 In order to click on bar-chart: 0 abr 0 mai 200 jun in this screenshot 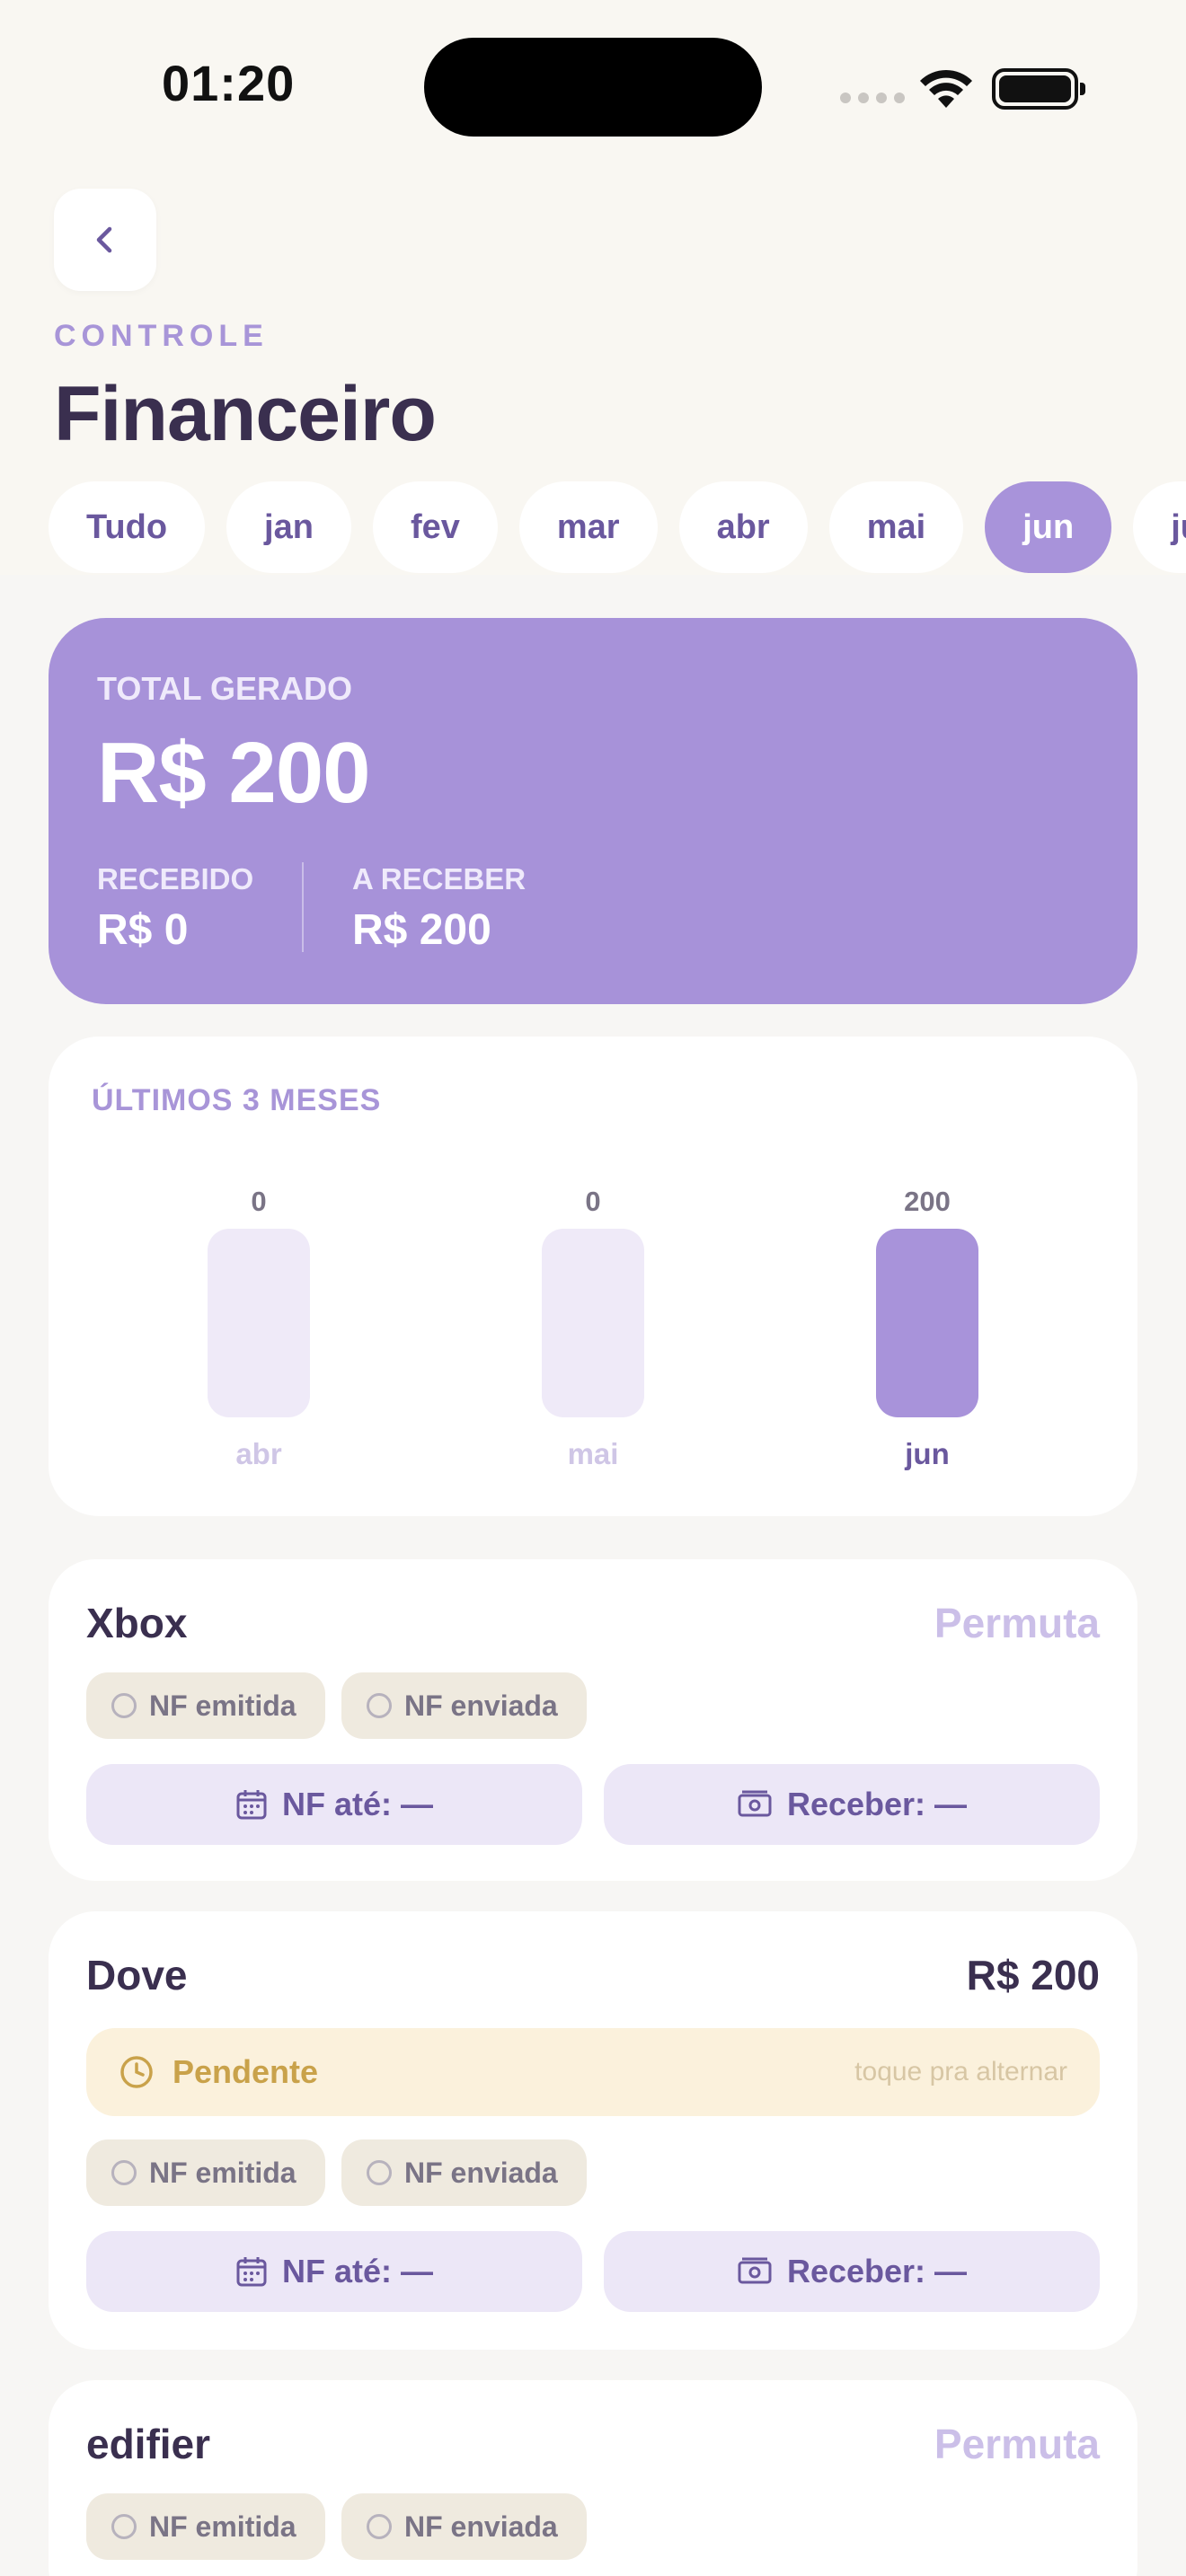, I will do `click(593, 1328)`.